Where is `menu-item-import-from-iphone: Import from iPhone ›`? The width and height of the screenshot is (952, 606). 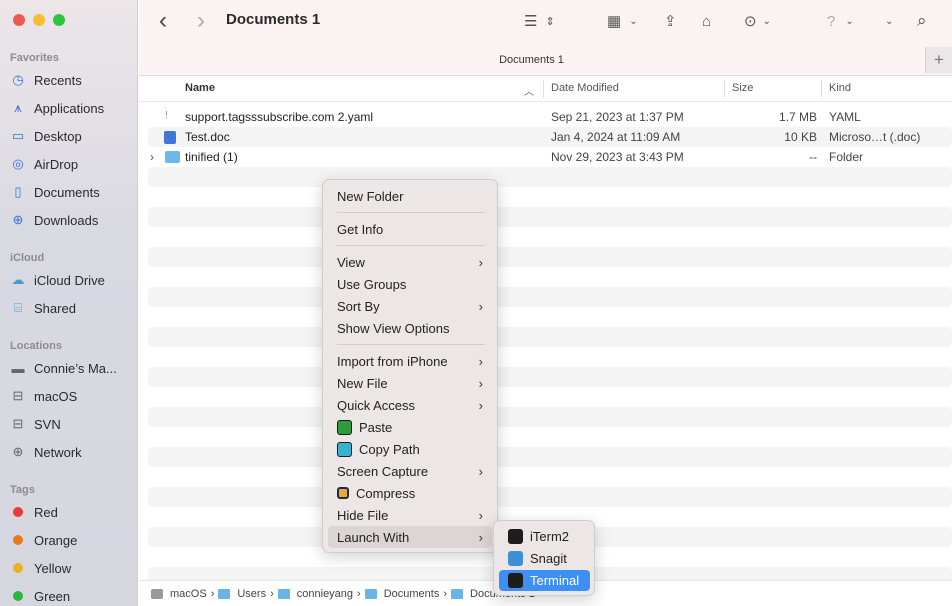
menu-item-import-from-iphone: Import from iPhone › is located at coordinates (410, 361).